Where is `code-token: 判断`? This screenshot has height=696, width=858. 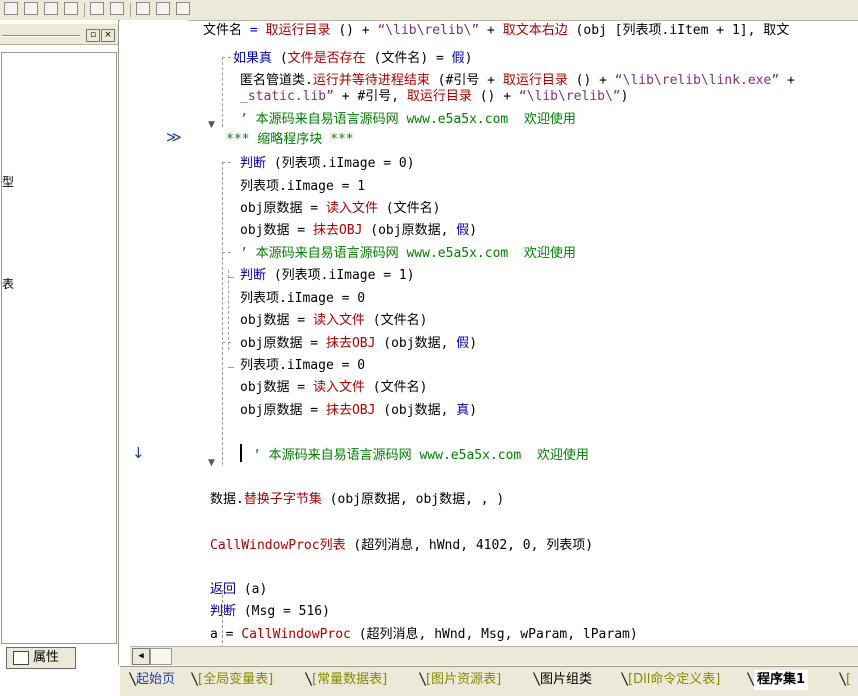 code-token: 判断 is located at coordinates (253, 163).